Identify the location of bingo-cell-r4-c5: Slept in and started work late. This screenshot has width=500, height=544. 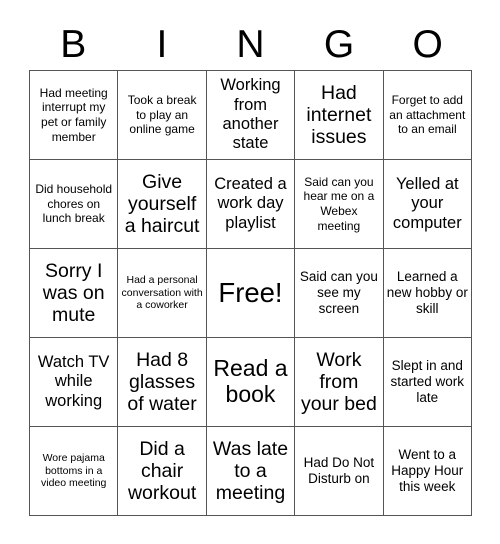
(427, 382).